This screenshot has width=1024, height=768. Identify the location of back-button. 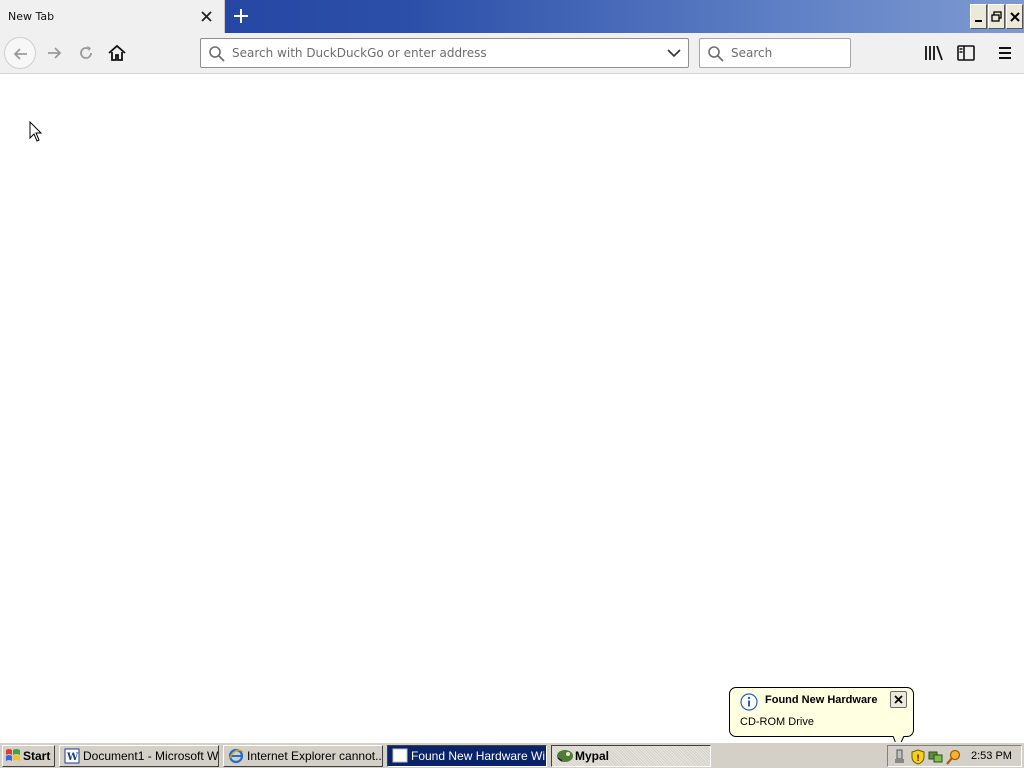
(20, 53).